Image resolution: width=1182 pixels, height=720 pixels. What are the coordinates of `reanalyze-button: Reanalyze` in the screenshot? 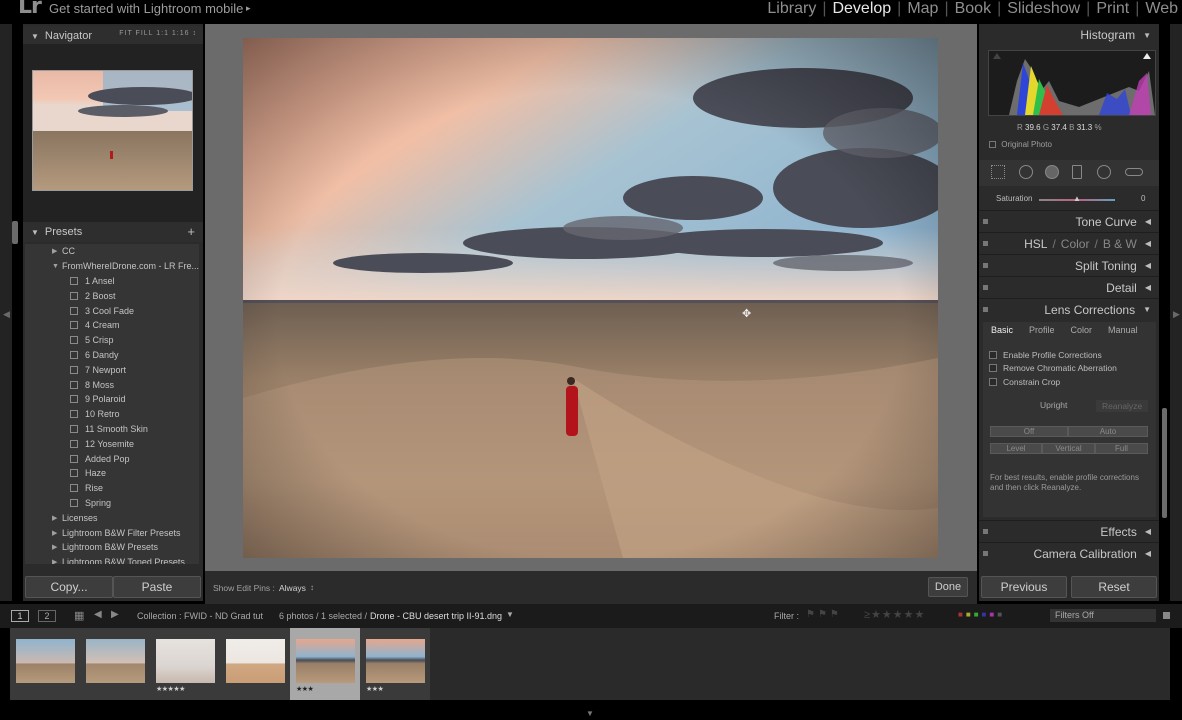 It's located at (1122, 406).